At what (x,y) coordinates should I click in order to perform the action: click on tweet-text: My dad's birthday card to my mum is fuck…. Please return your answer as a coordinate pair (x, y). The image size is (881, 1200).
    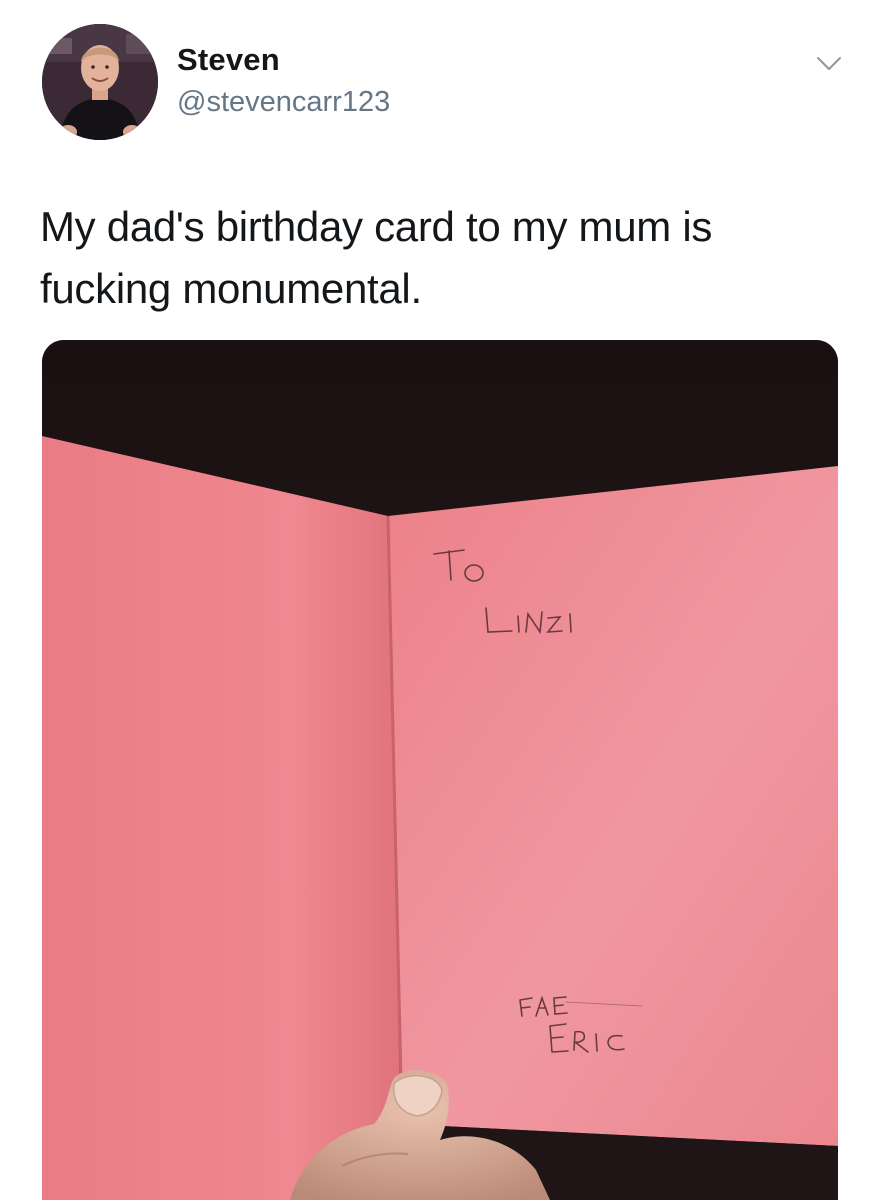
    Looking at the image, I should click on (376, 257).